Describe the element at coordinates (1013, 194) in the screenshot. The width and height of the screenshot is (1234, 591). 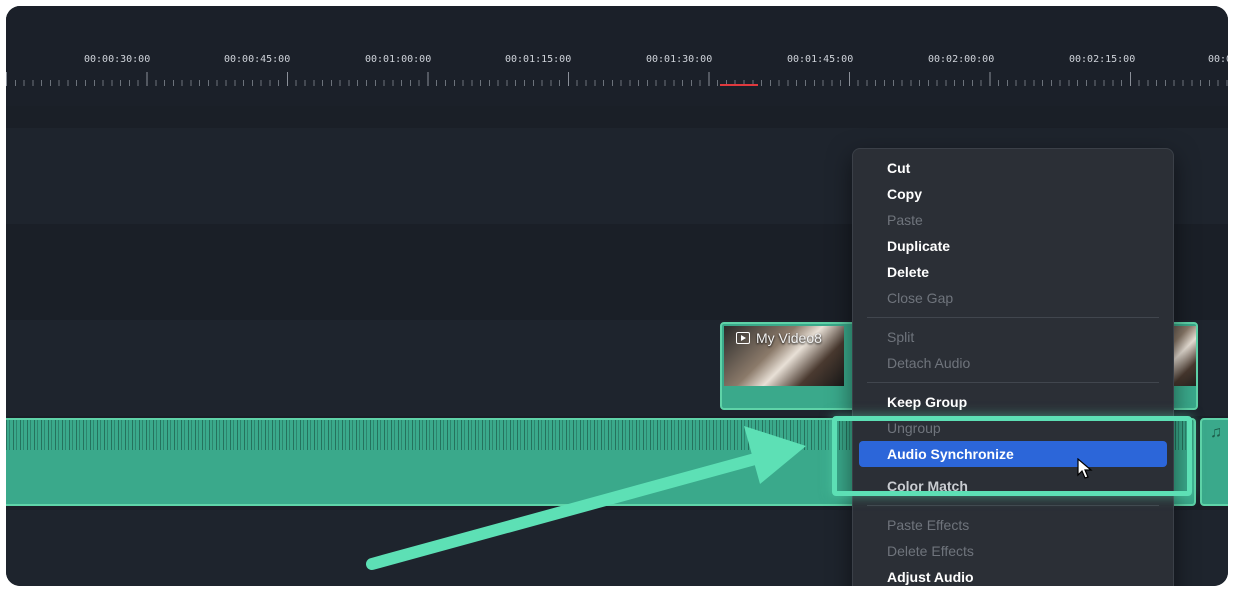
I see `menu-item-copy: Copy` at that location.